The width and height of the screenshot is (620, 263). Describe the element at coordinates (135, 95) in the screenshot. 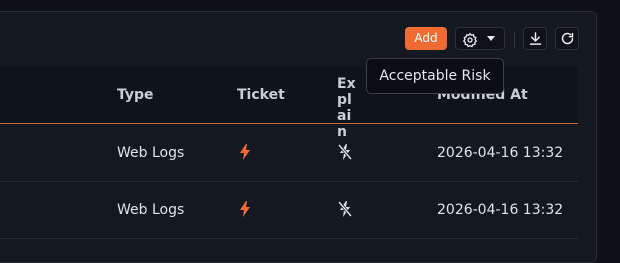

I see `column-header-type: Type` at that location.